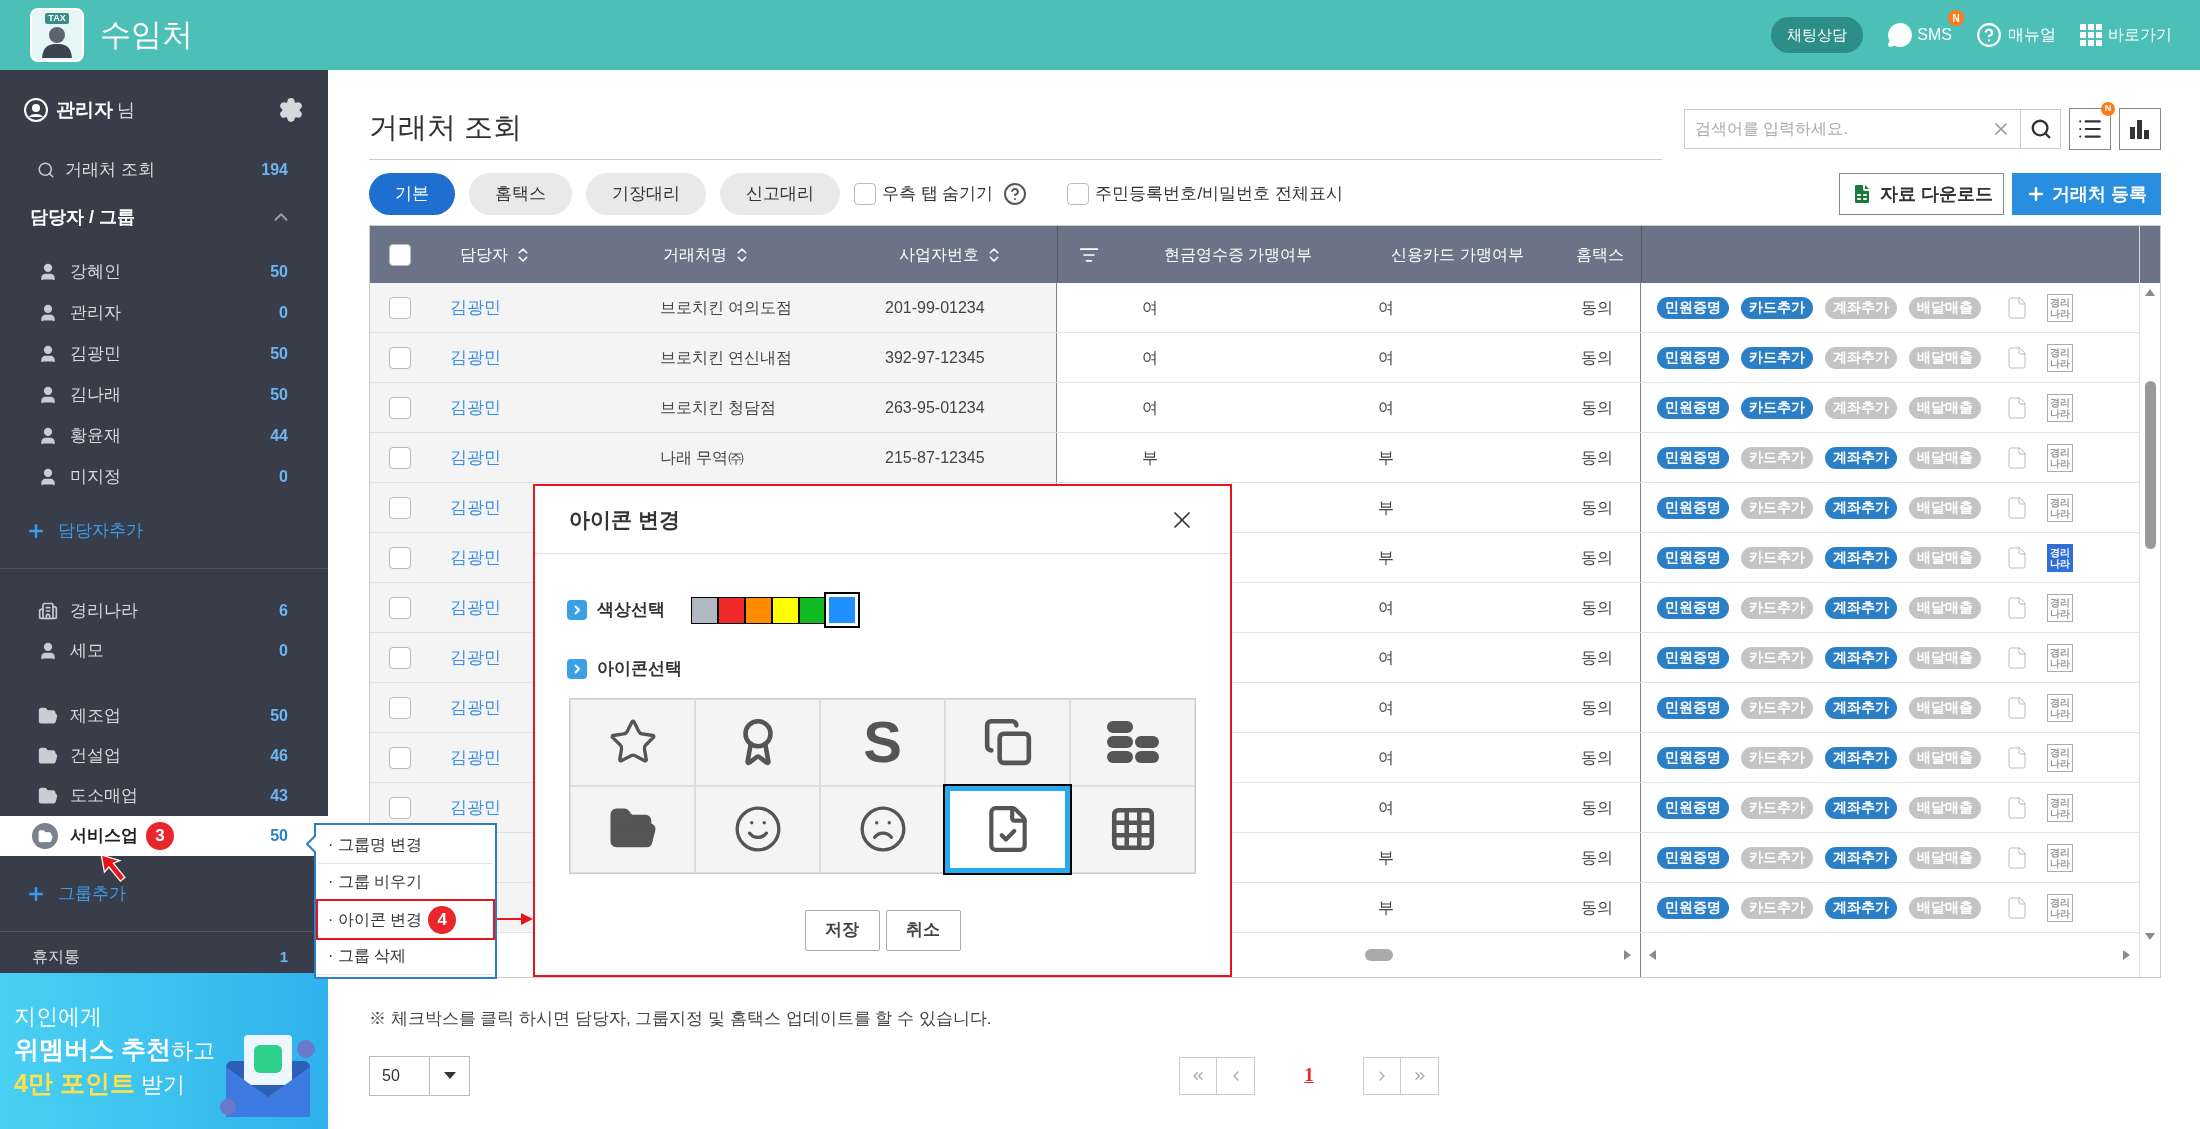  I want to click on filter-tab: 기장대리, so click(646, 194).